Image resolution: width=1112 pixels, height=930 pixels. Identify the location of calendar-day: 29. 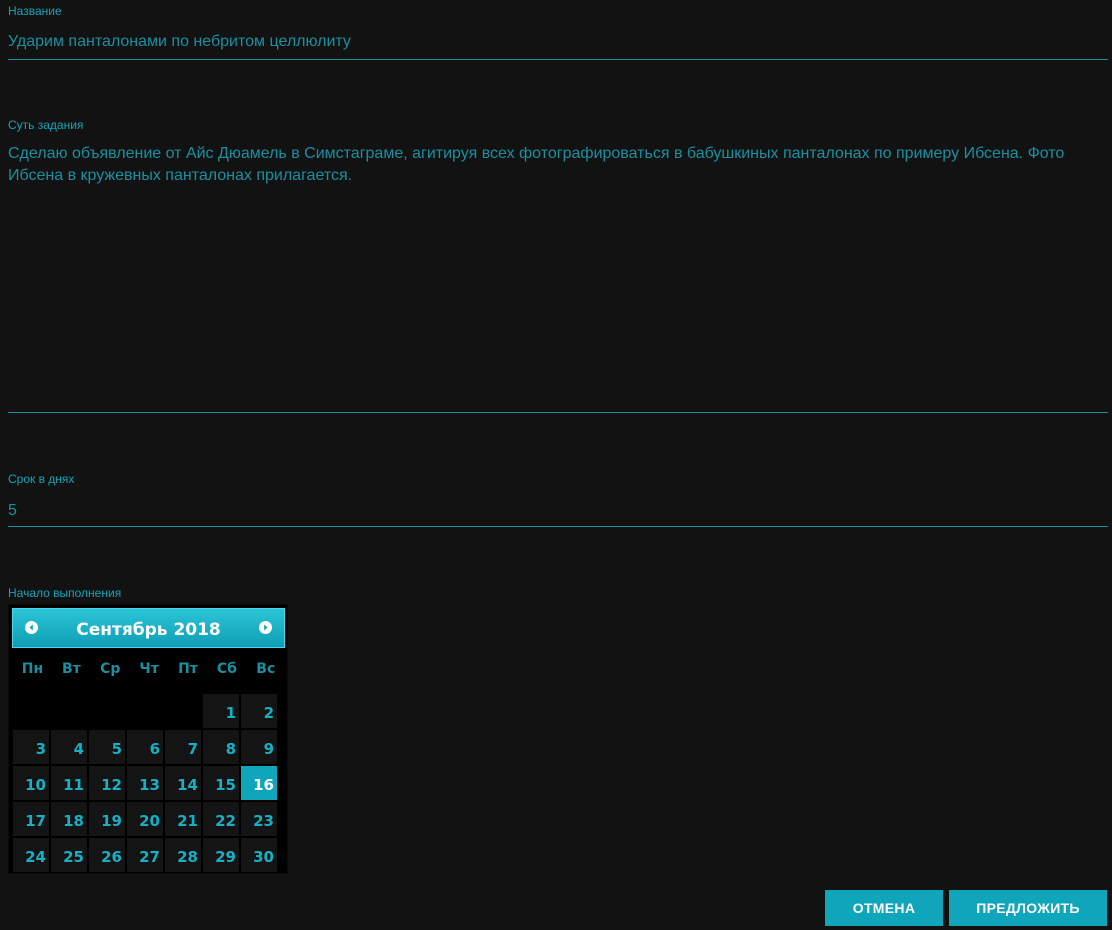
(221, 855).